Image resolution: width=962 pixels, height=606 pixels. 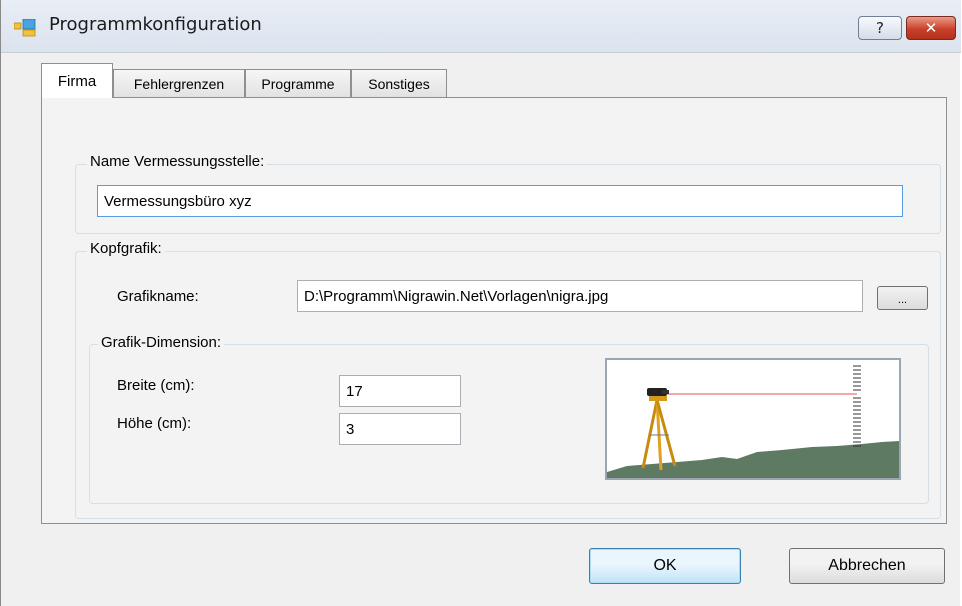 What do you see at coordinates (158, 296) in the screenshot?
I see `graphic-name-label: Grafikname:` at bounding box center [158, 296].